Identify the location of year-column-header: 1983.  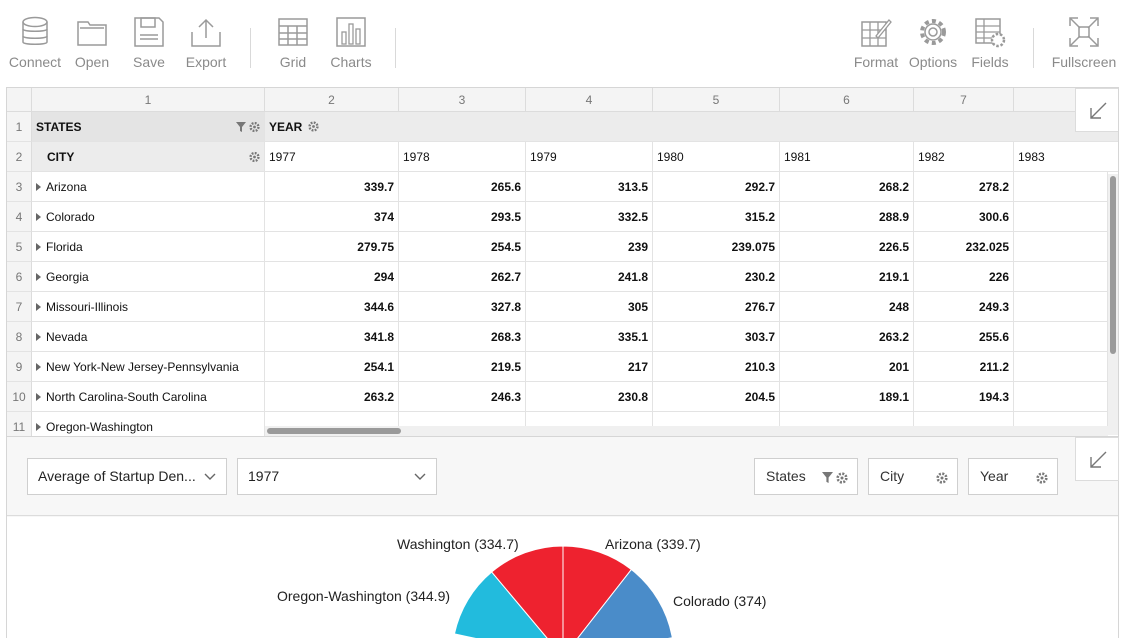
(1066, 157).